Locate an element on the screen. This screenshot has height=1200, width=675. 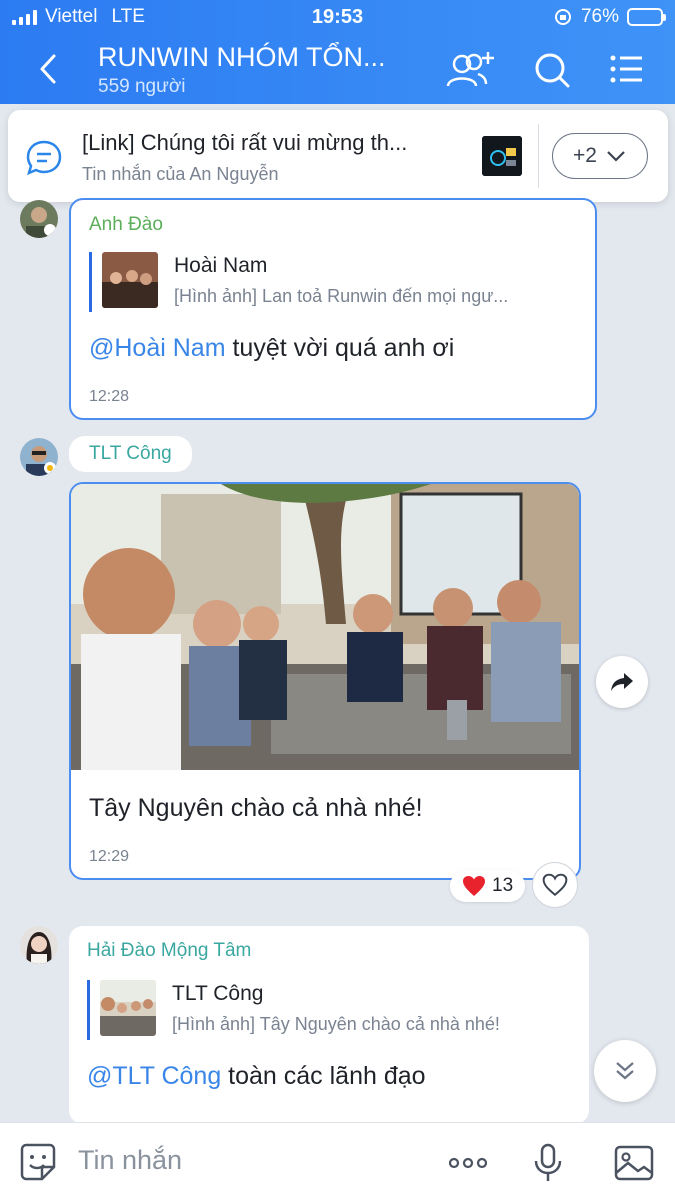
message-time: 12:29 is located at coordinates (109, 856).